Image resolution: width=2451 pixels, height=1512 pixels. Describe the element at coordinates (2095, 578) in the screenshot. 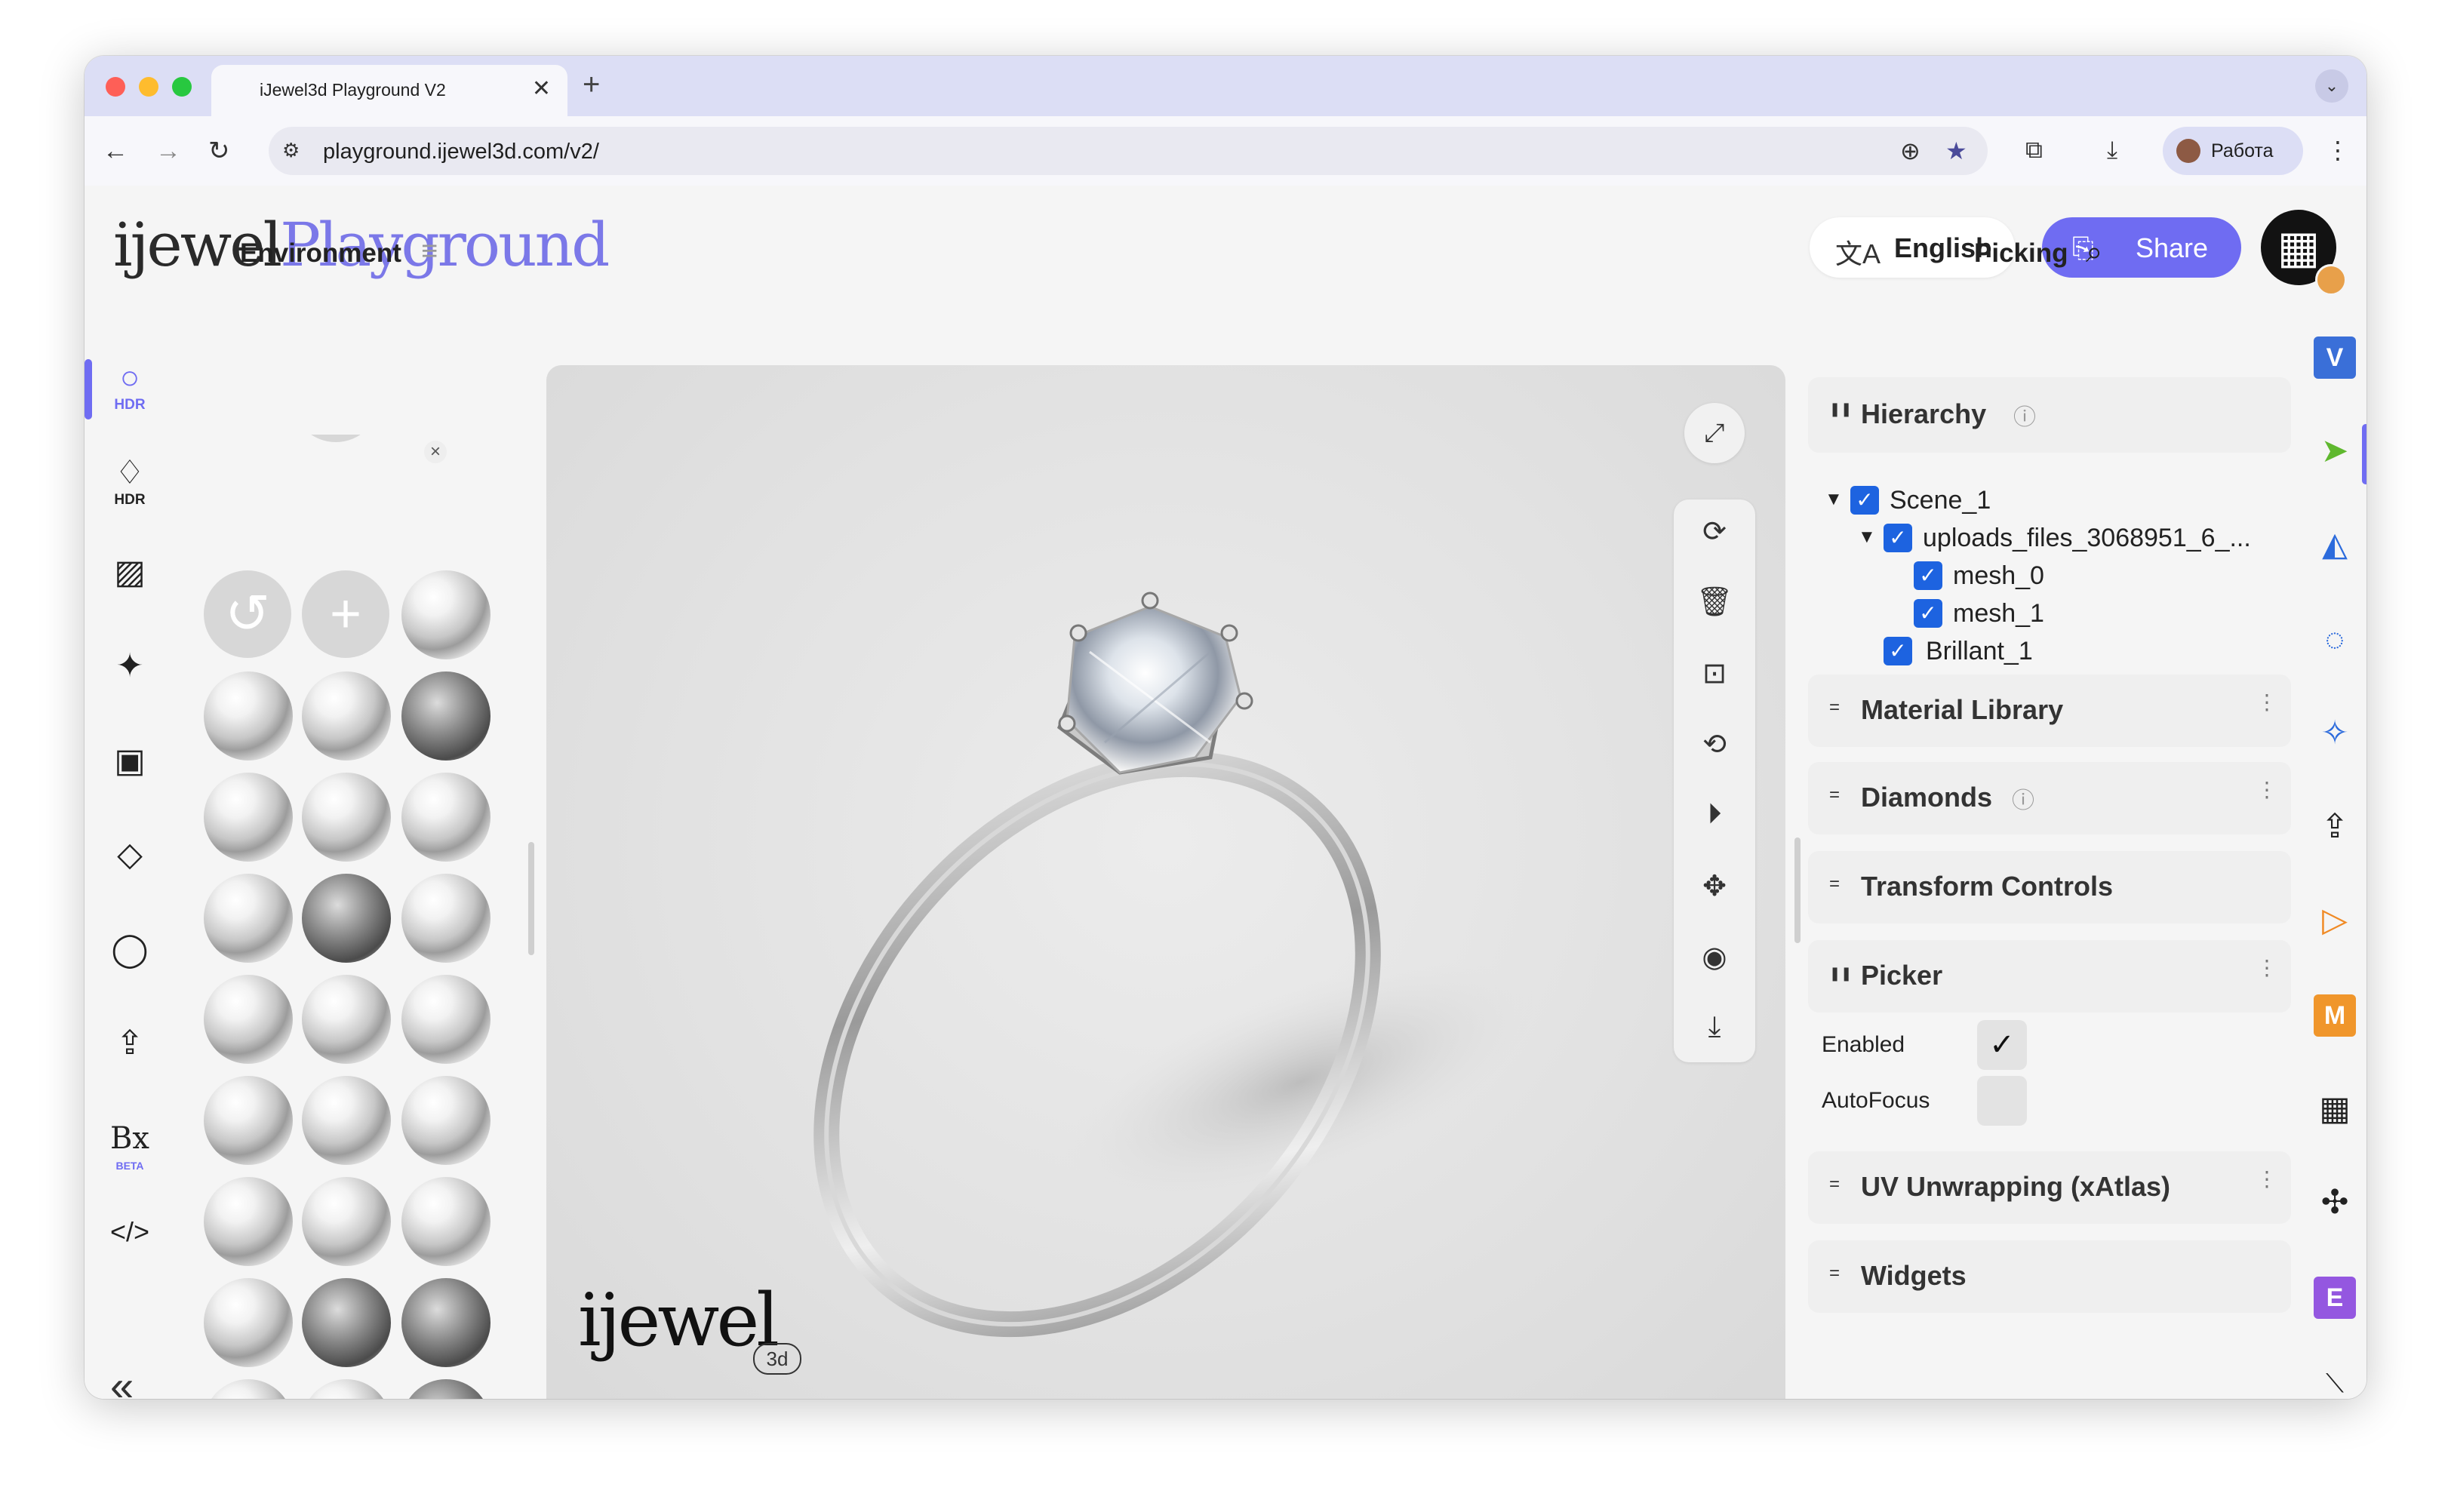

I see `tree-node-mesh0: ✓ mesh_0` at that location.